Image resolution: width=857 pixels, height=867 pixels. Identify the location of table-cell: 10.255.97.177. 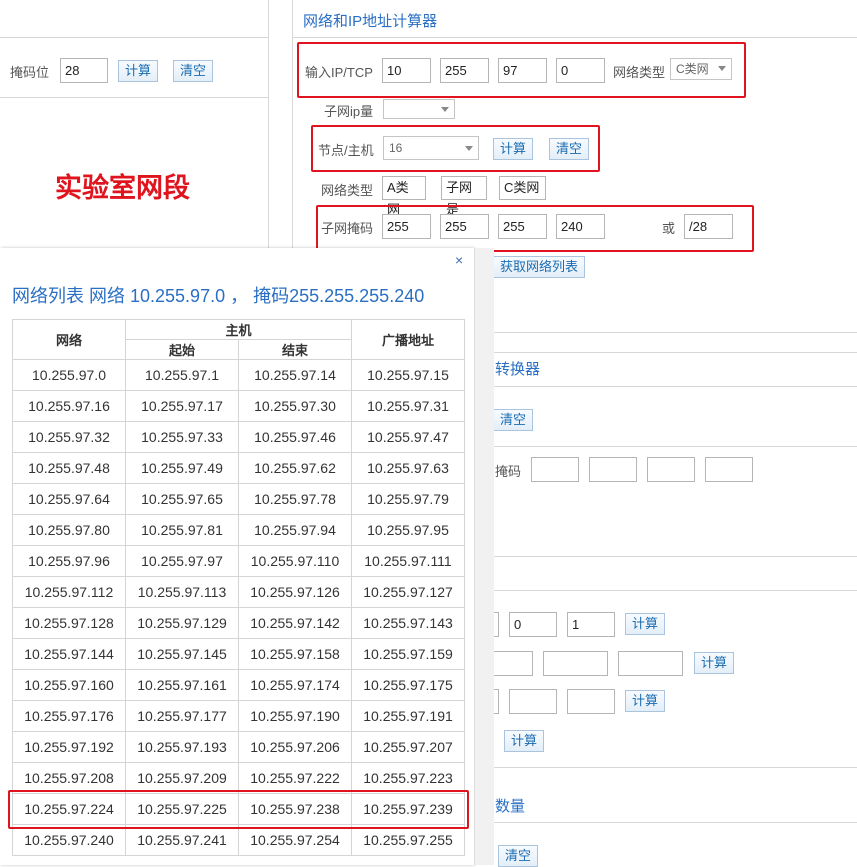
(182, 716).